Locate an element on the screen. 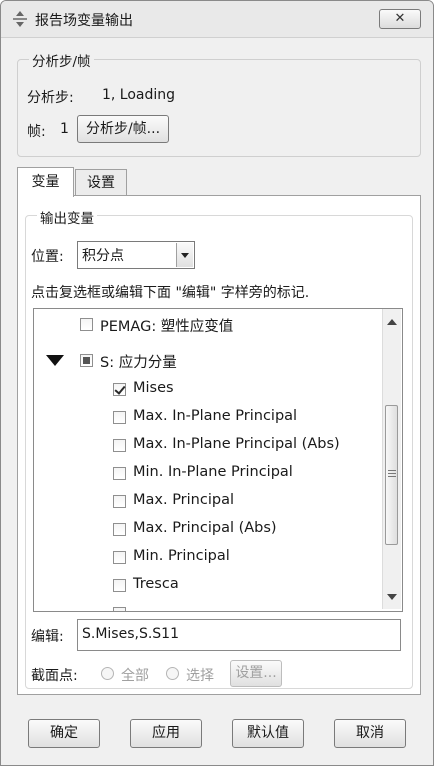 This screenshot has height=766, width=434. ok-button-label: 确定 is located at coordinates (64, 733).